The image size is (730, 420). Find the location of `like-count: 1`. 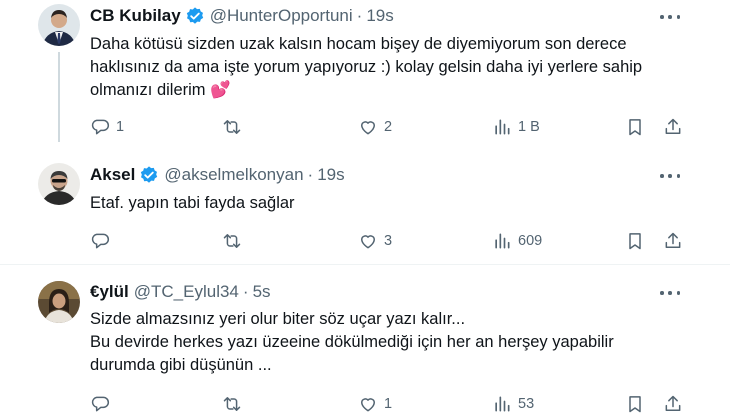

like-count: 1 is located at coordinates (388, 404).